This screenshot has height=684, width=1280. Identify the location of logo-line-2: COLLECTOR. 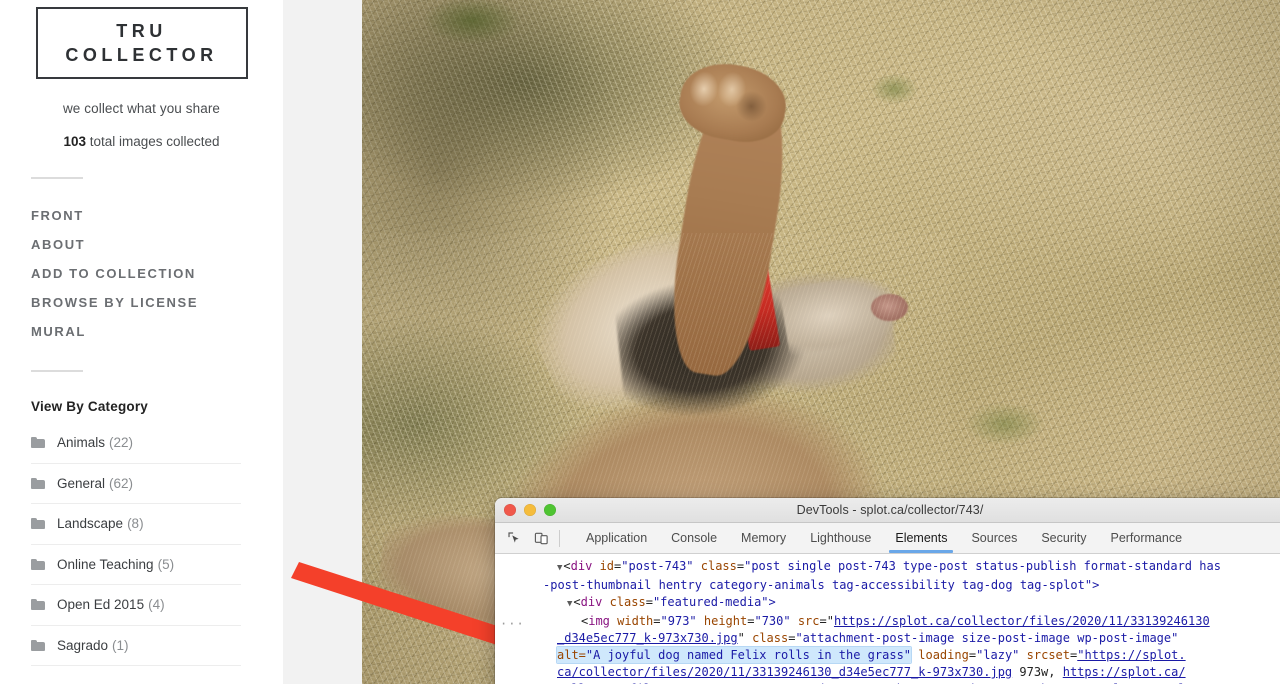
(141, 55).